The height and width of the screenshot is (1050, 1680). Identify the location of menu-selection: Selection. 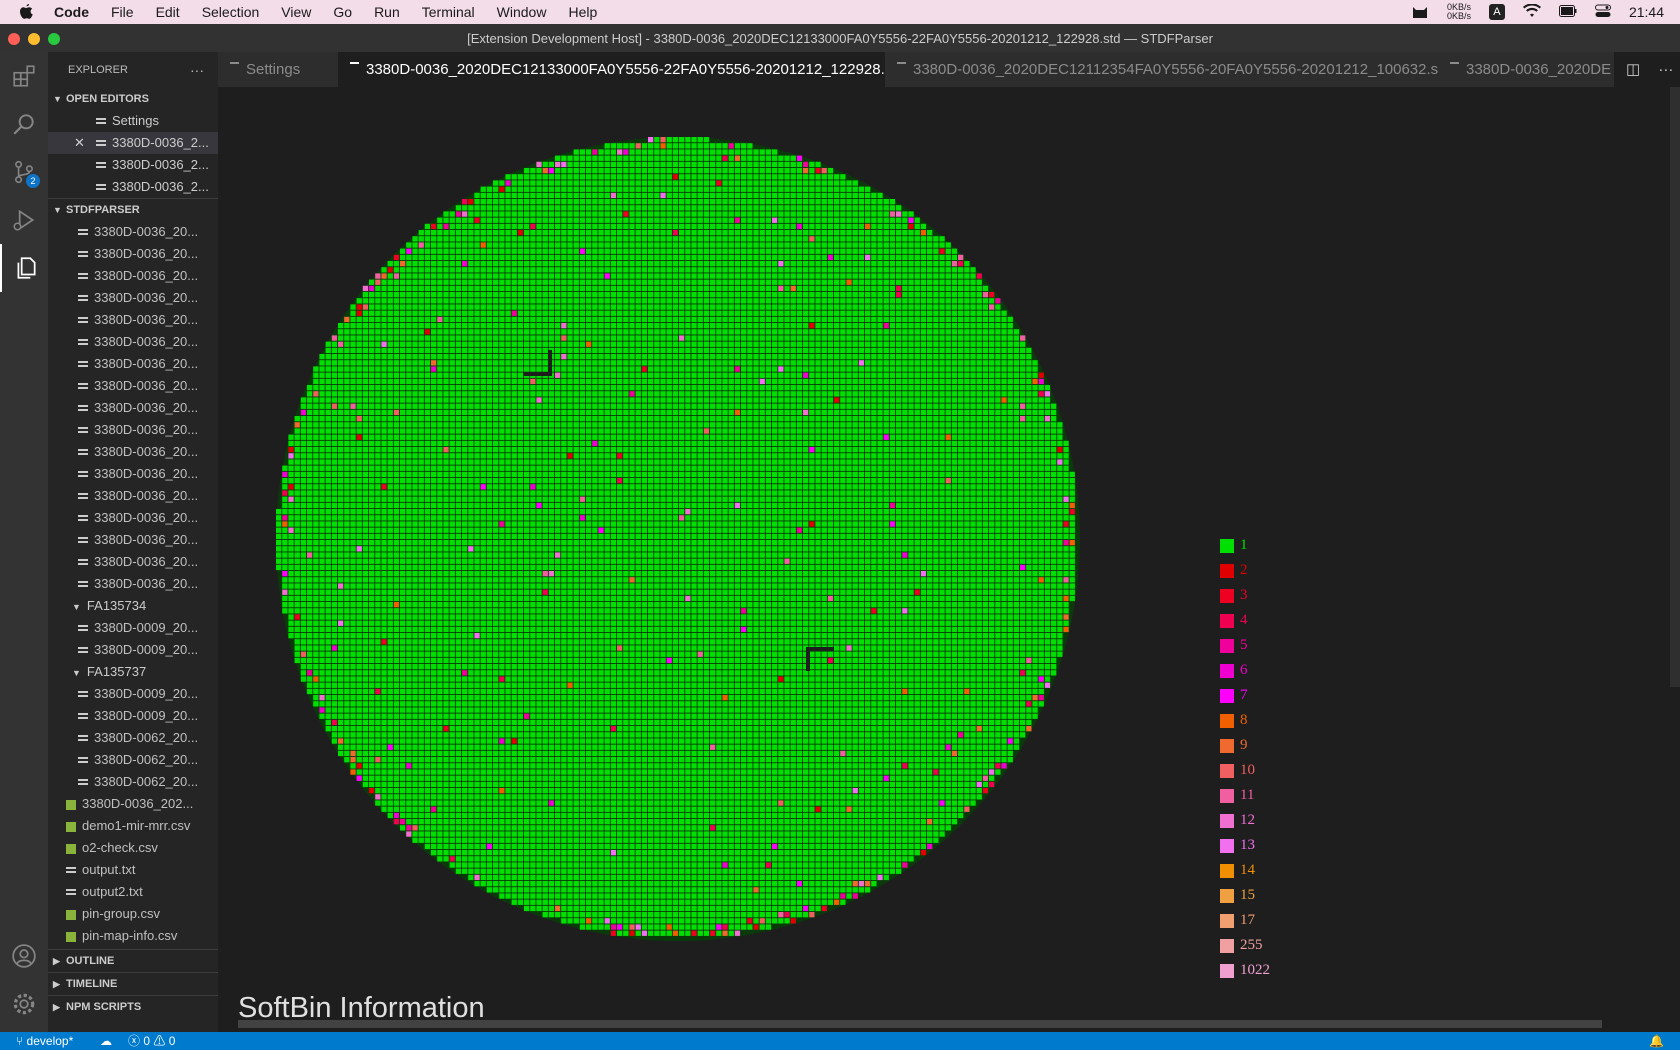
(231, 12).